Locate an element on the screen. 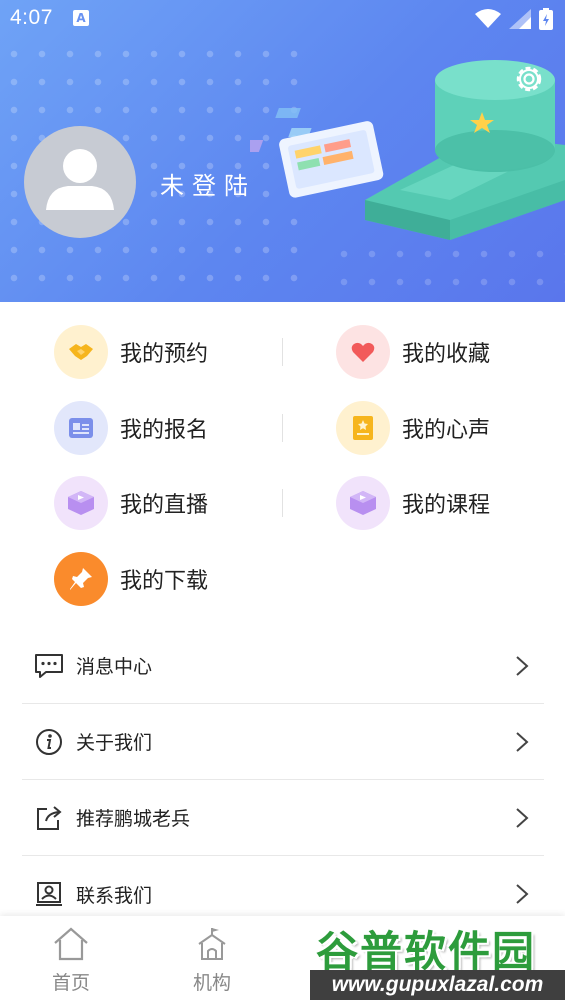 The image size is (565, 1004). status-time: 4:07 is located at coordinates (31, 17).